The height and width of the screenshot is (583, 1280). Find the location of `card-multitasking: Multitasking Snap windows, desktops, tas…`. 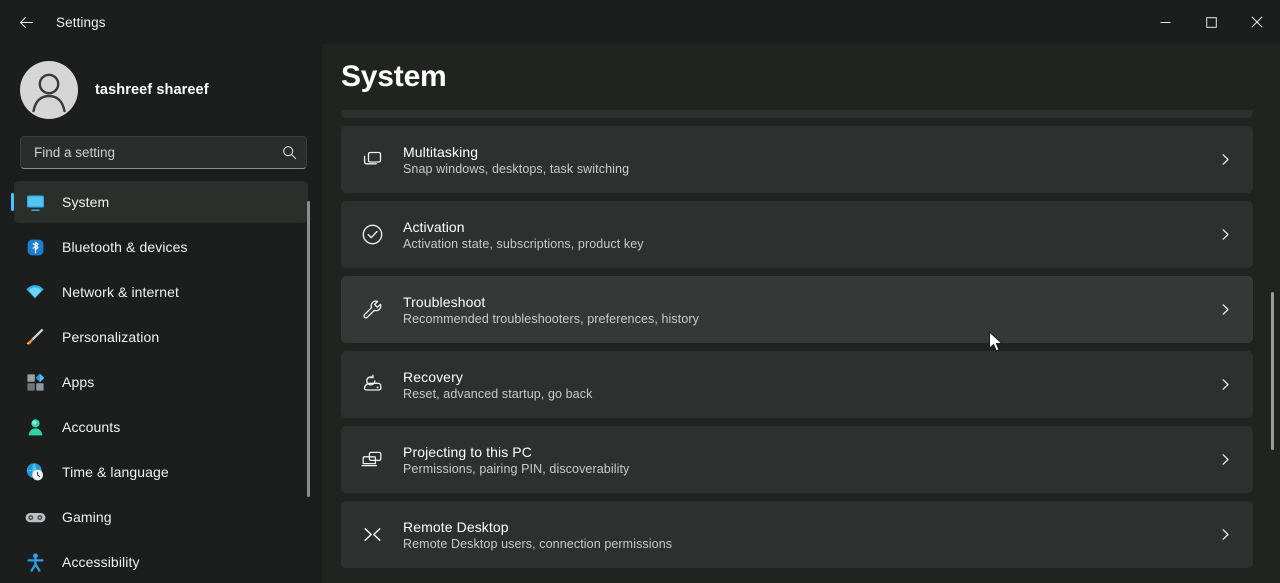

card-multitasking: Multitasking Snap windows, desktops, tas… is located at coordinates (797, 159).